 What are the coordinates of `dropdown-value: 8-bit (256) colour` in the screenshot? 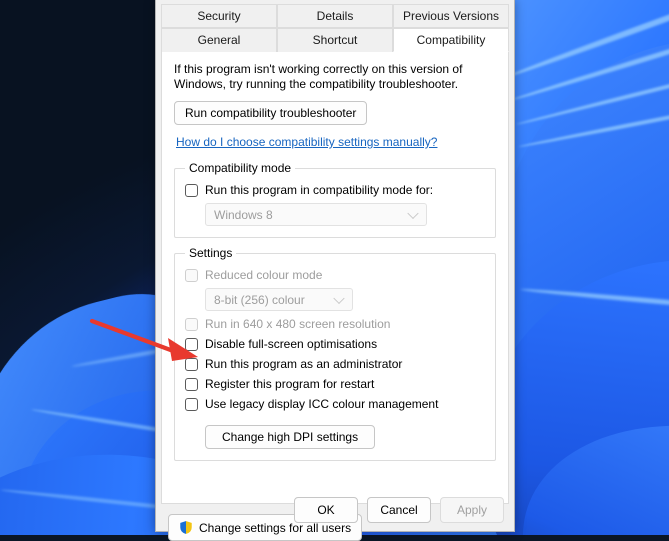 It's located at (259, 299).